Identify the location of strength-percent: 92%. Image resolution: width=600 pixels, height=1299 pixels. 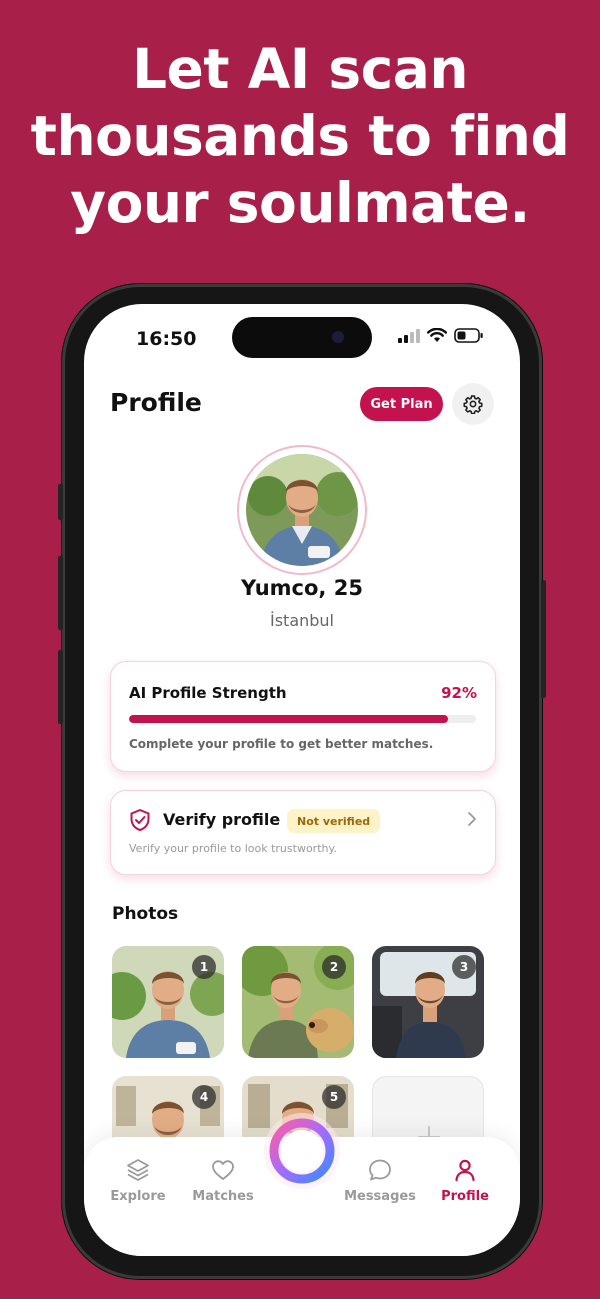
(459, 693).